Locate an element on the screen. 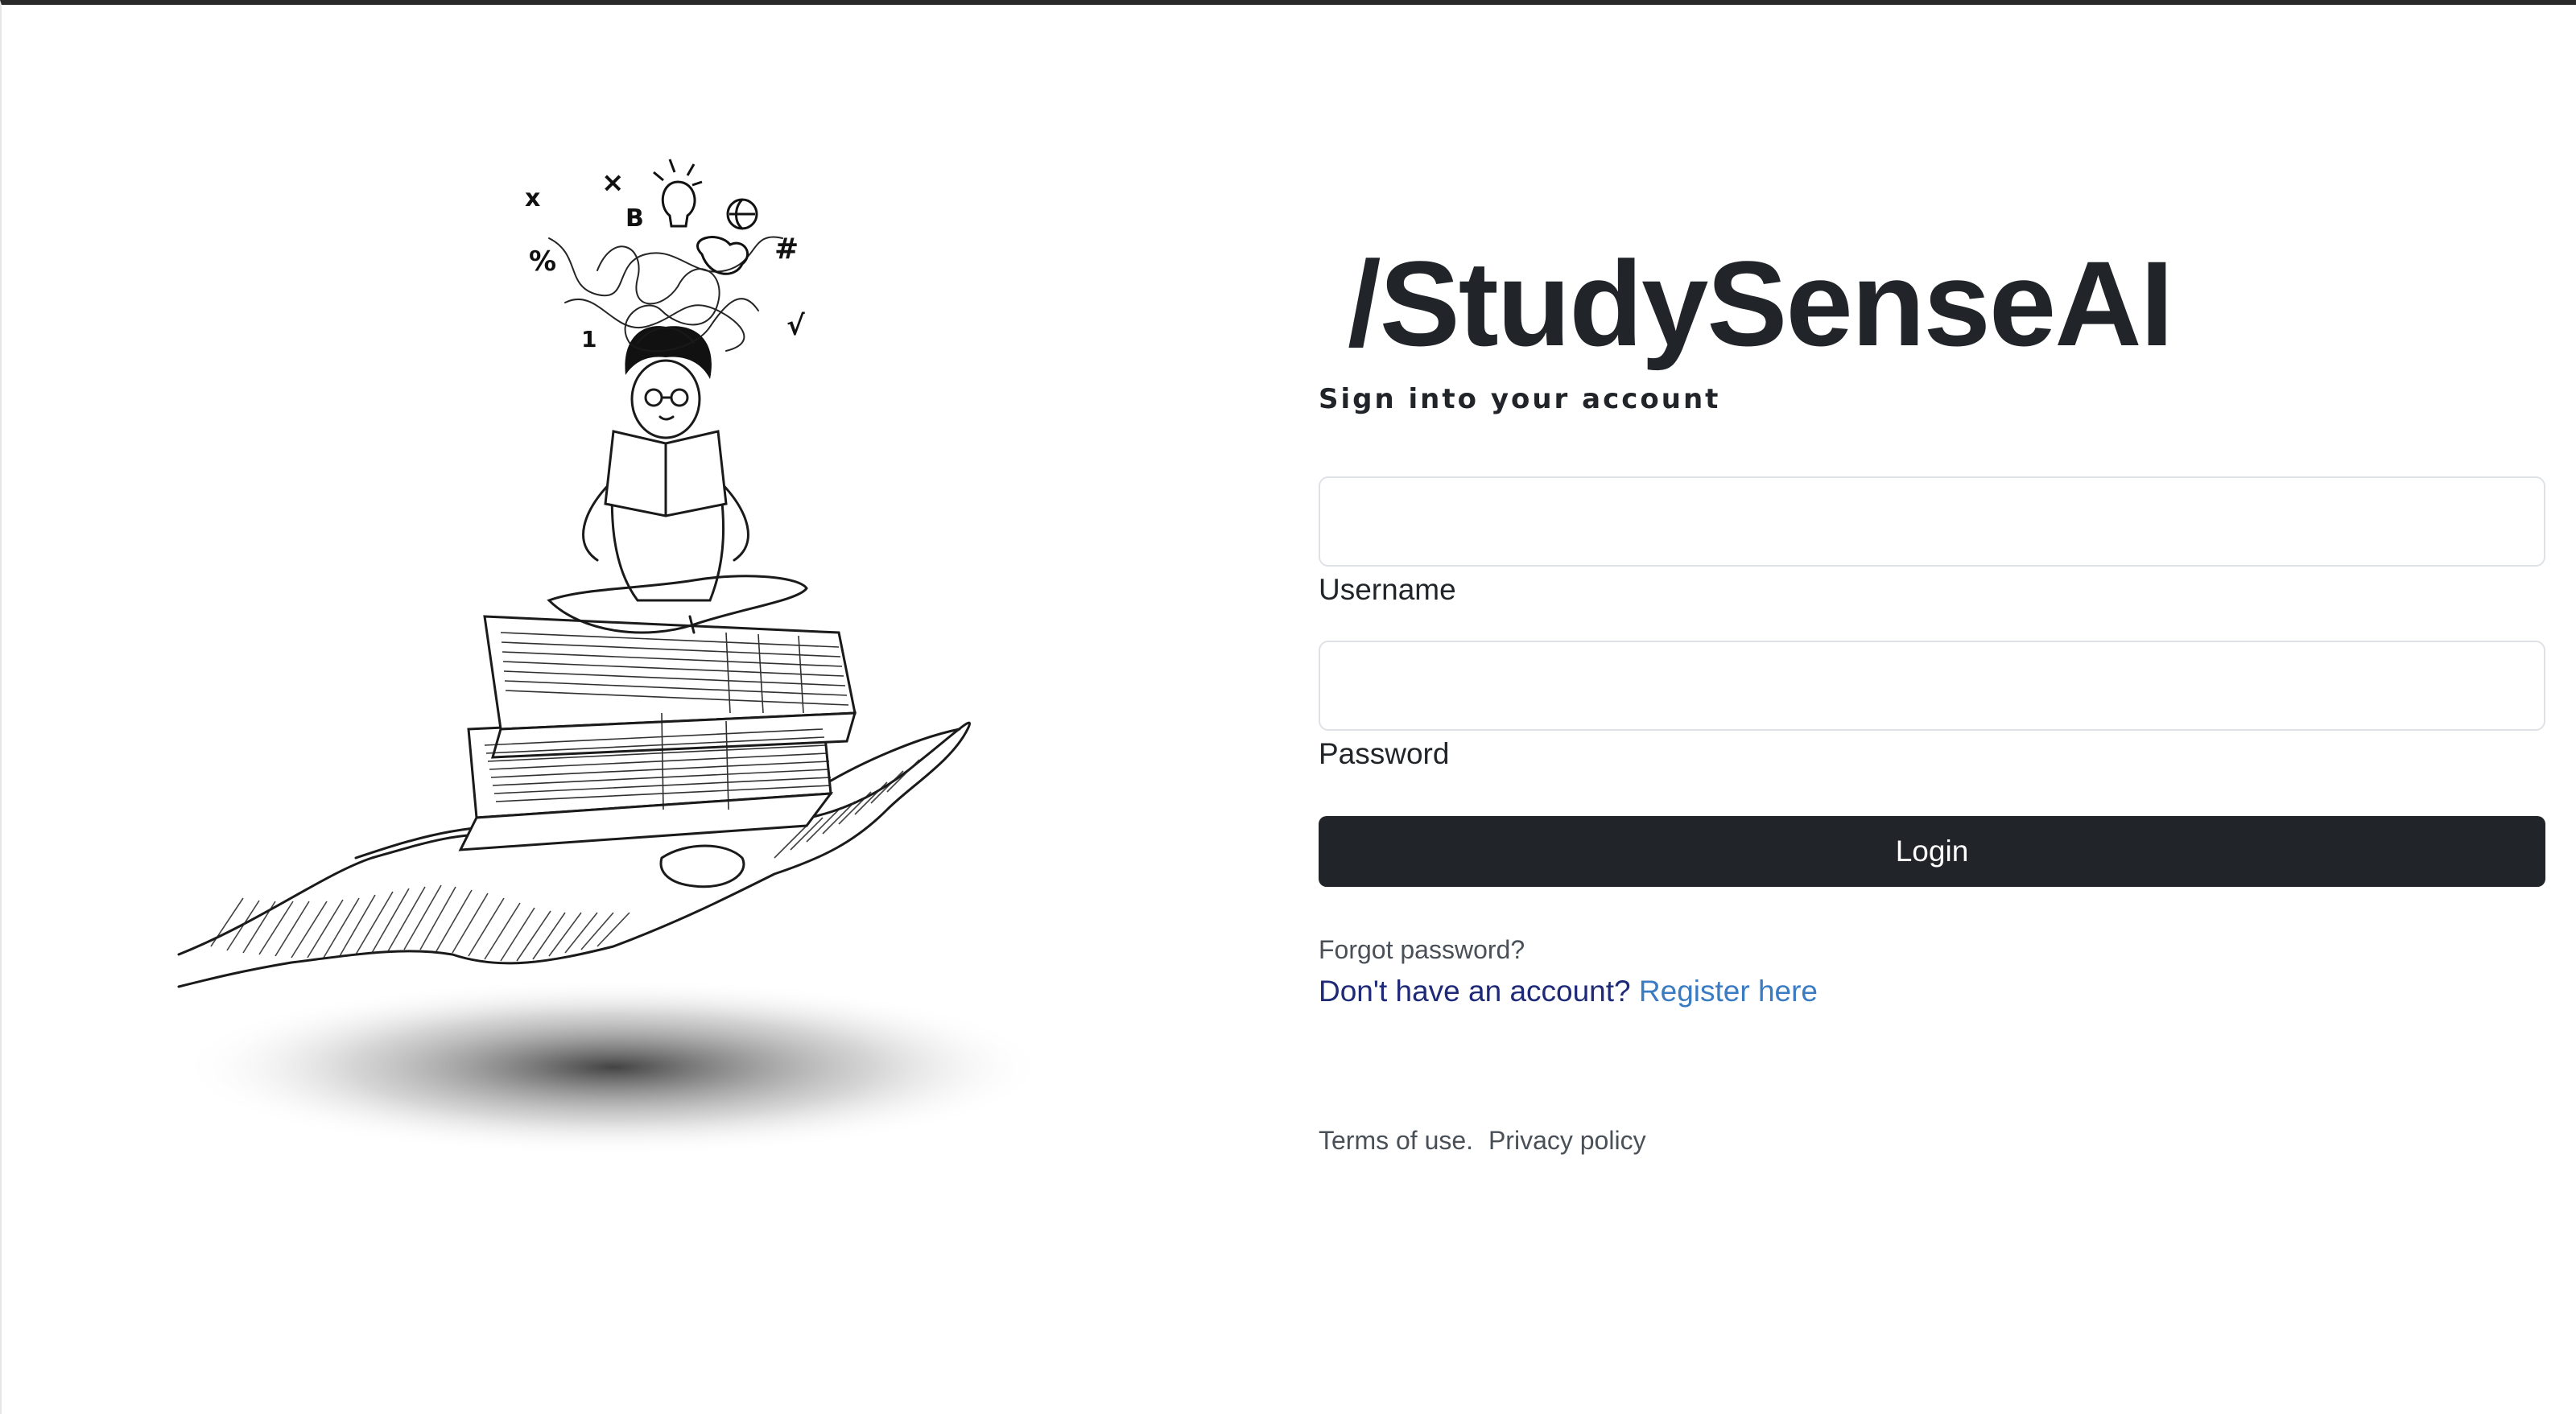 This screenshot has height=1414, width=2576. legal-links: Terms of use. Privacy policy is located at coordinates (1932, 1141).